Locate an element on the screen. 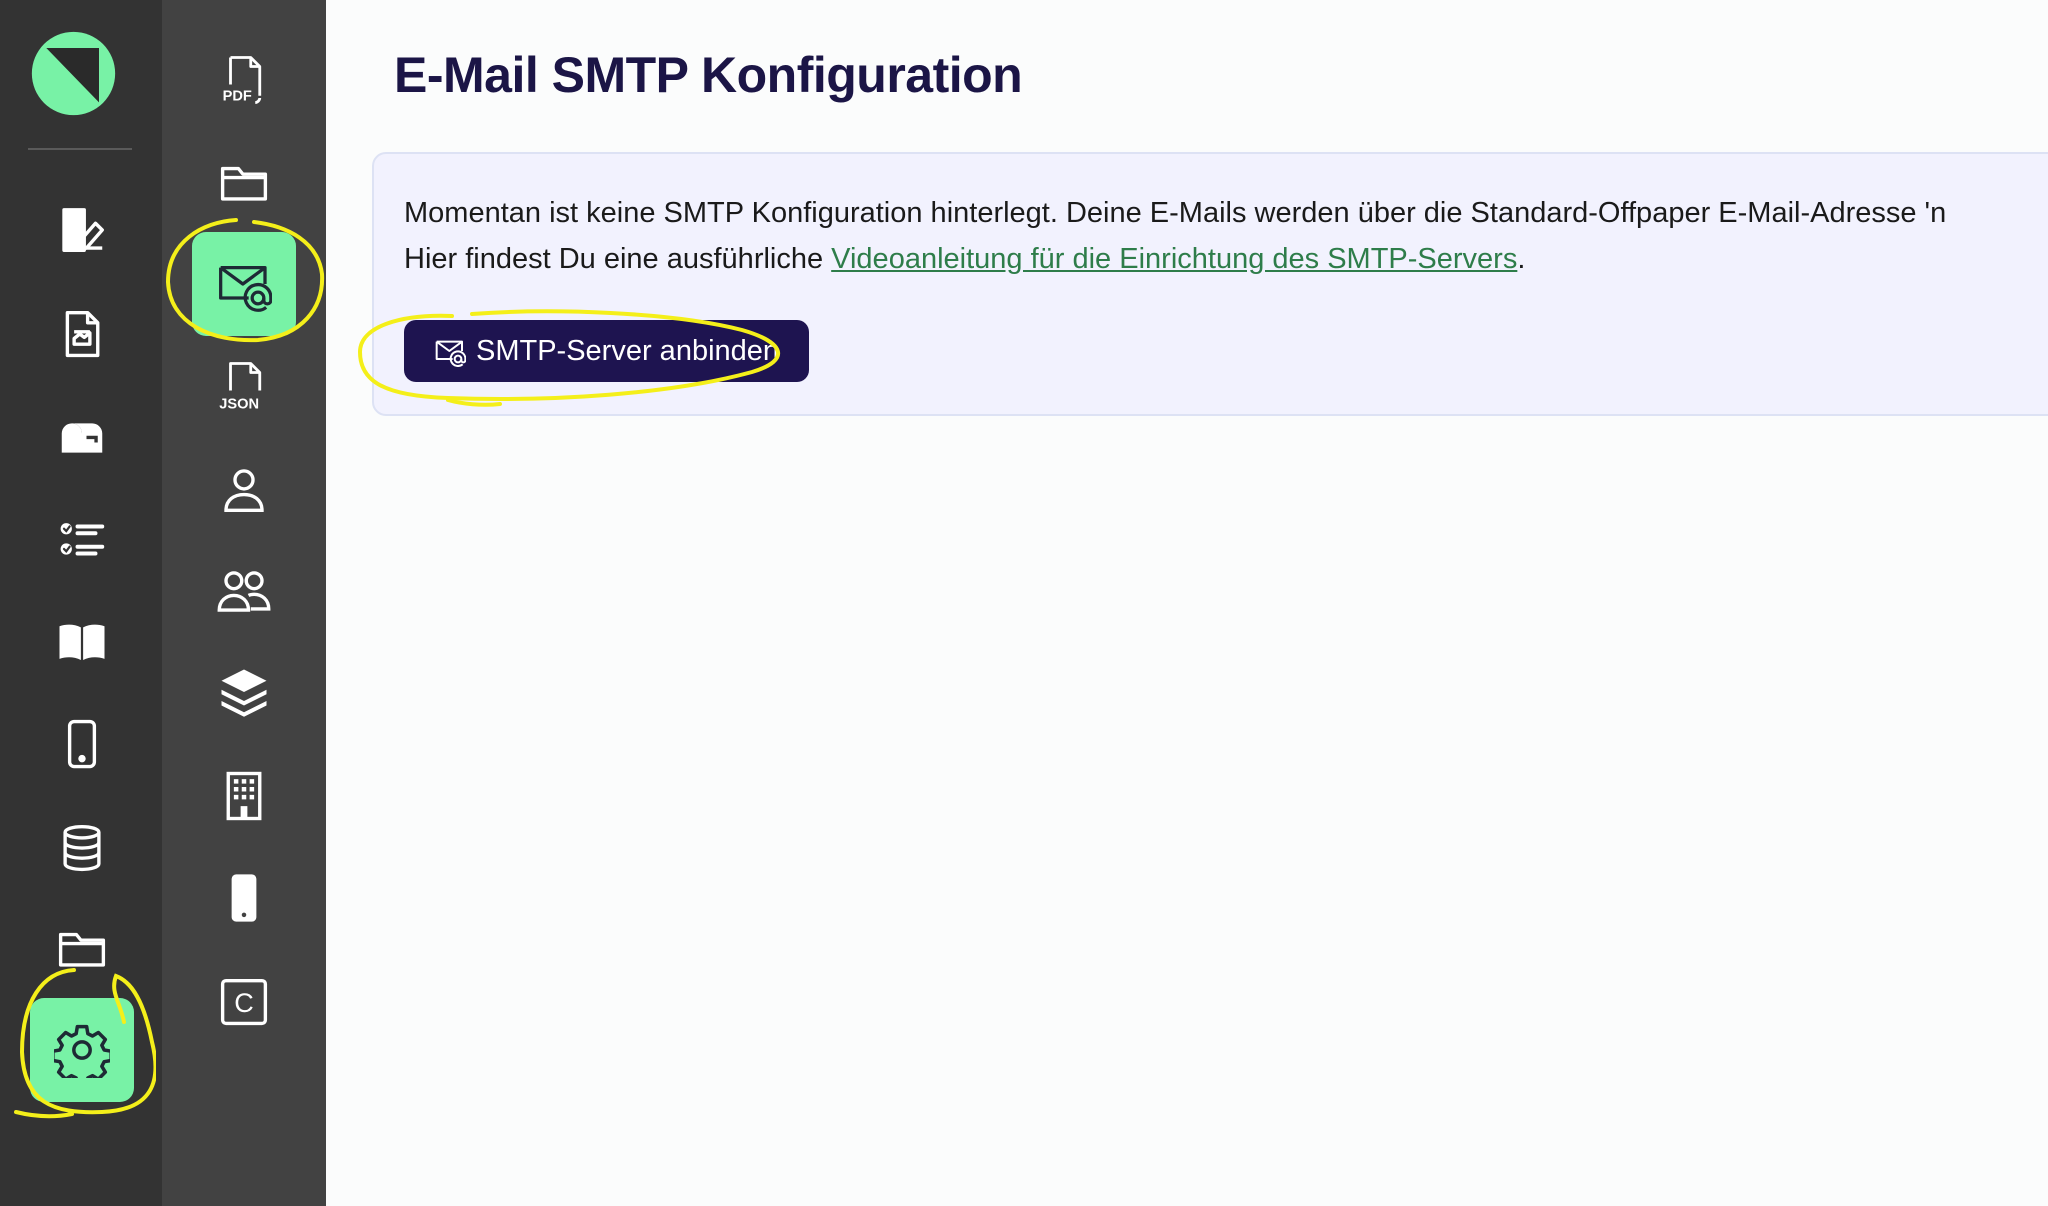 Image resolution: width=2048 pixels, height=1206 pixels. users-icon is located at coordinates (244, 591).